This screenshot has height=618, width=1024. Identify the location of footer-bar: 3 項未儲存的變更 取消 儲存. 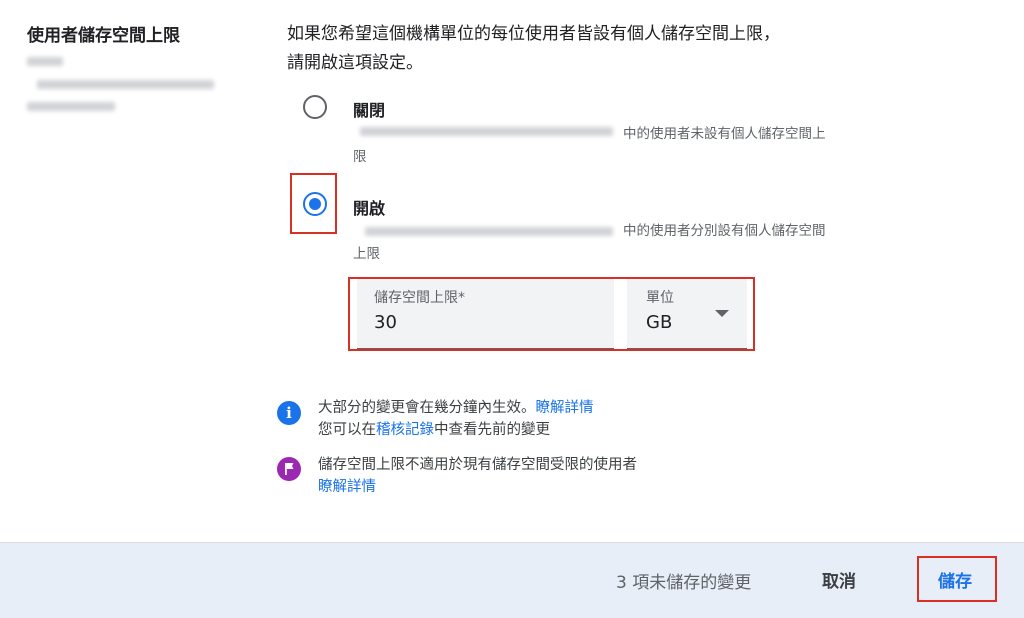
(512, 580).